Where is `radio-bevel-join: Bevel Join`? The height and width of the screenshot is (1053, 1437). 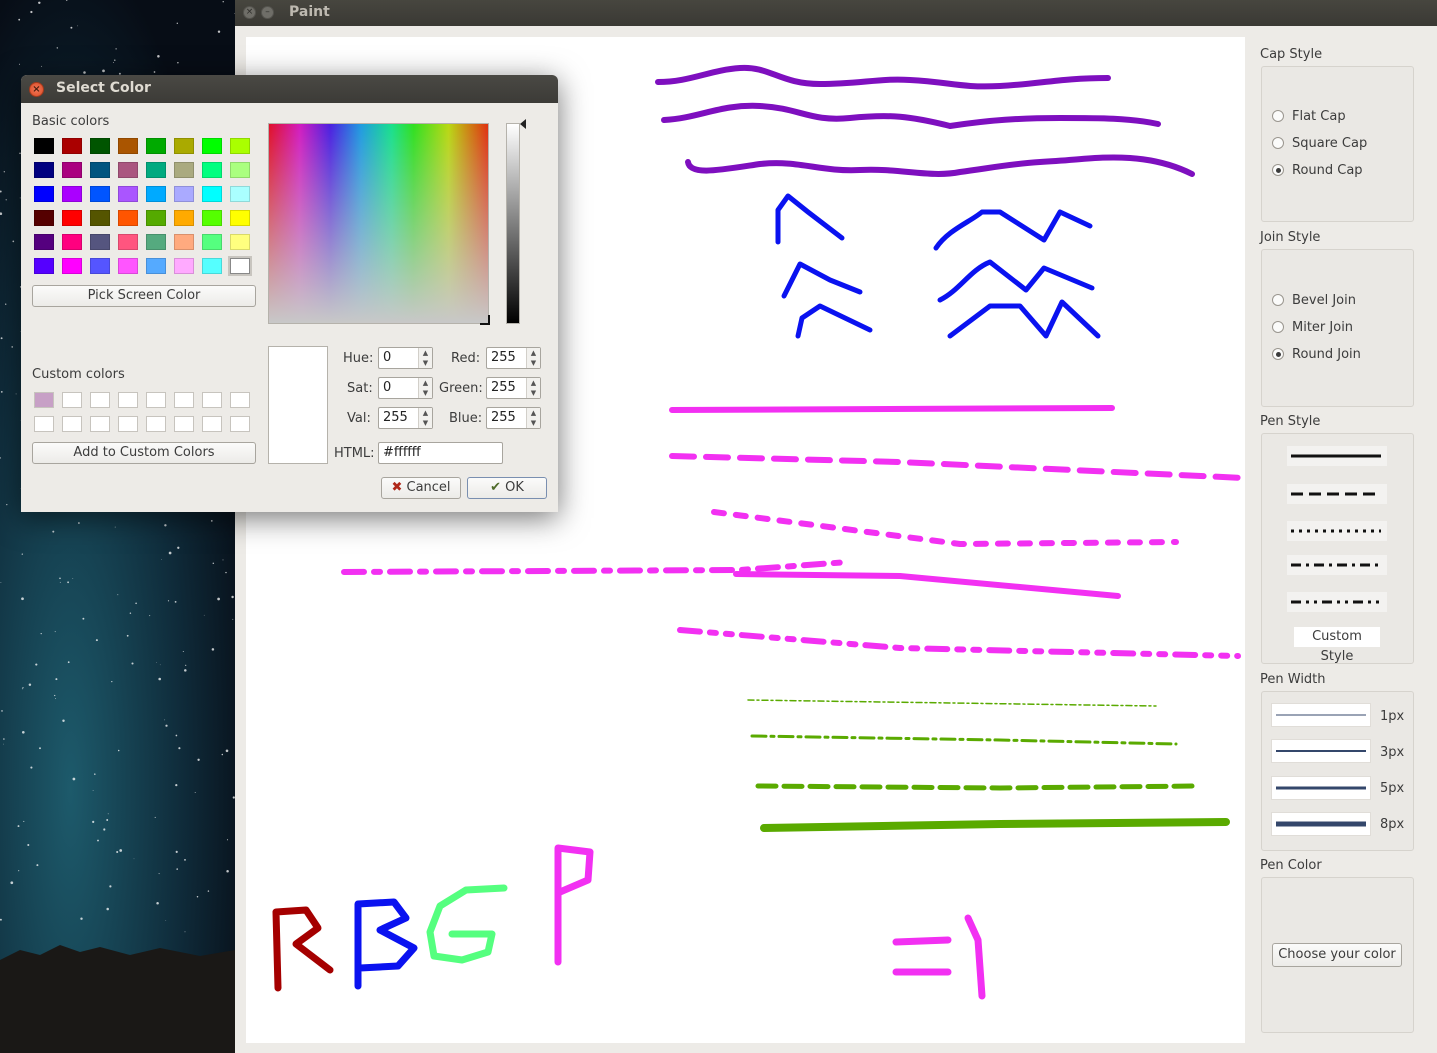
radio-bevel-join: Bevel Join is located at coordinates (1314, 300).